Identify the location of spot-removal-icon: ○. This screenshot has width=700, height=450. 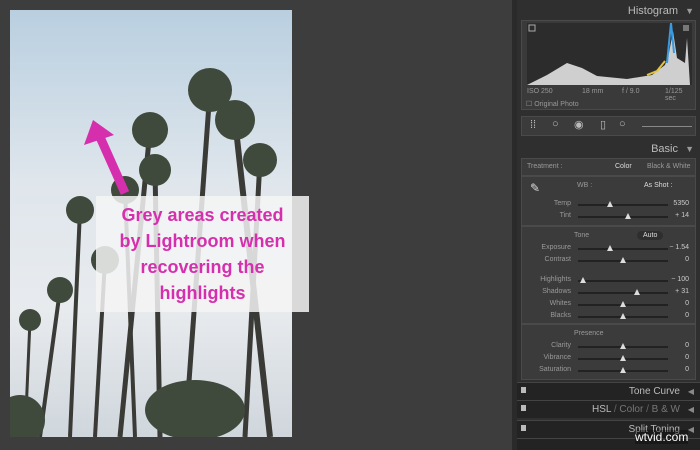
(555, 124).